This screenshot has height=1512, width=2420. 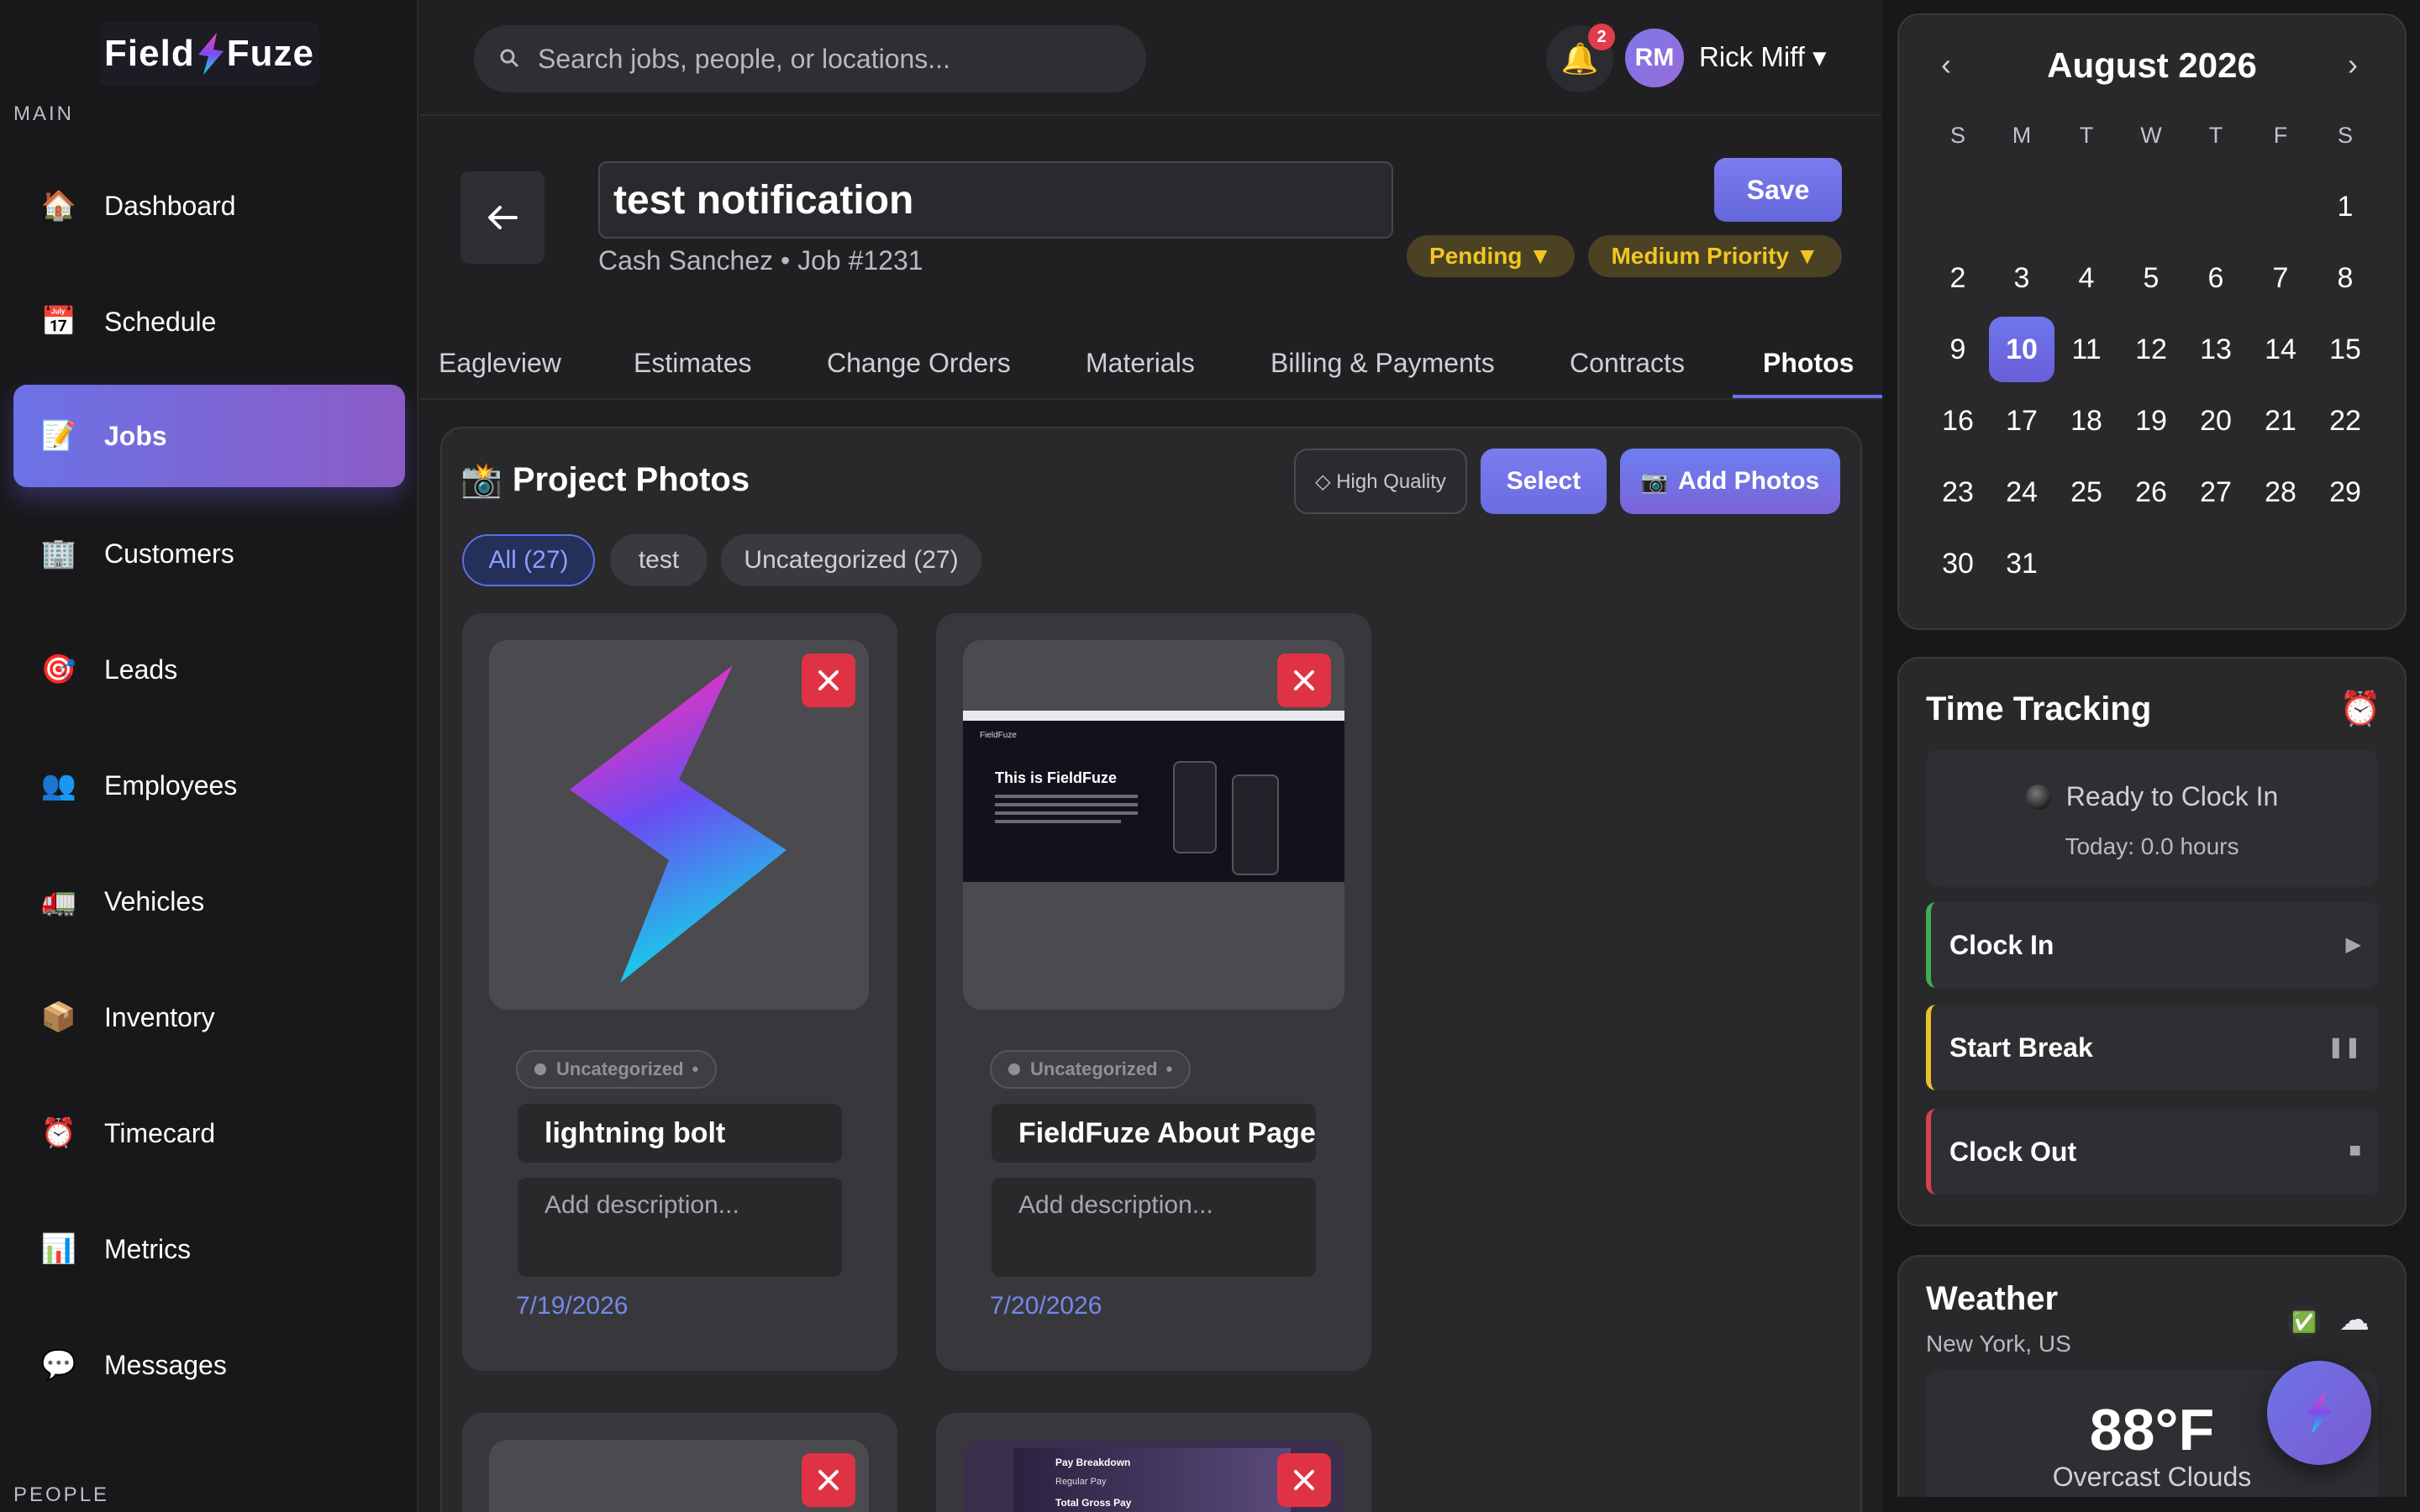 What do you see at coordinates (160, 1132) in the screenshot?
I see `sidebar-item-label: Timecard` at bounding box center [160, 1132].